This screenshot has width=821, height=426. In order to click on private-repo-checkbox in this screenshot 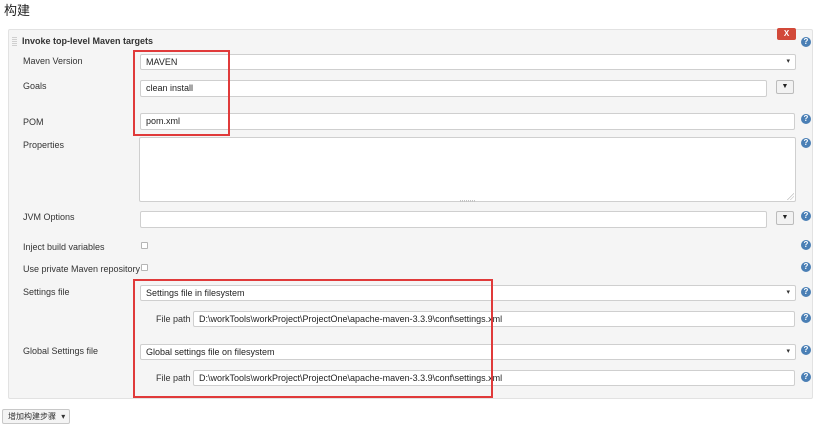, I will do `click(144, 267)`.